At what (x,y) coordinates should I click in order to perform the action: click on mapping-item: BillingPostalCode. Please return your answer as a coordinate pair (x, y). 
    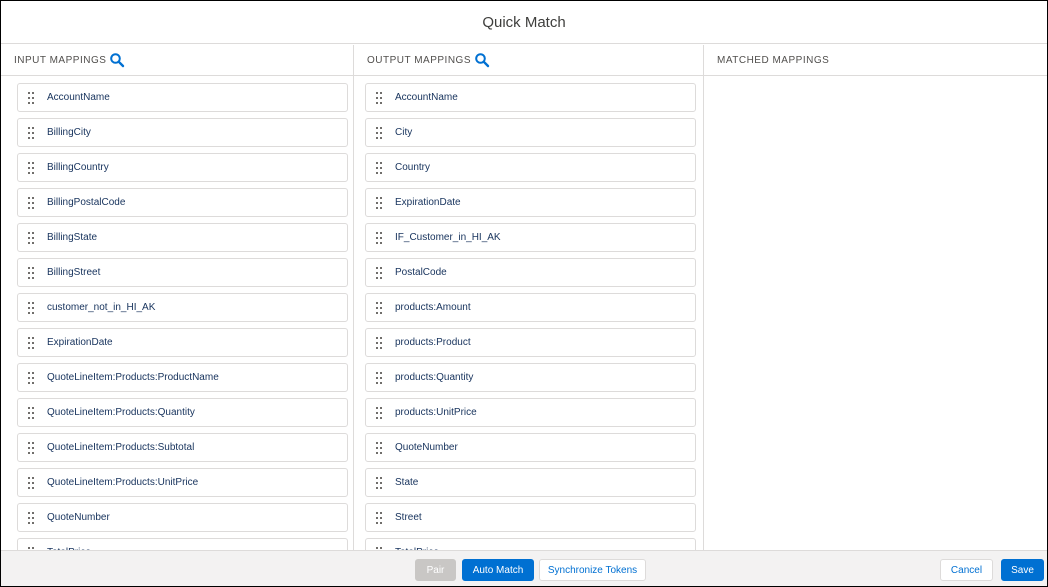
    Looking at the image, I should click on (182, 202).